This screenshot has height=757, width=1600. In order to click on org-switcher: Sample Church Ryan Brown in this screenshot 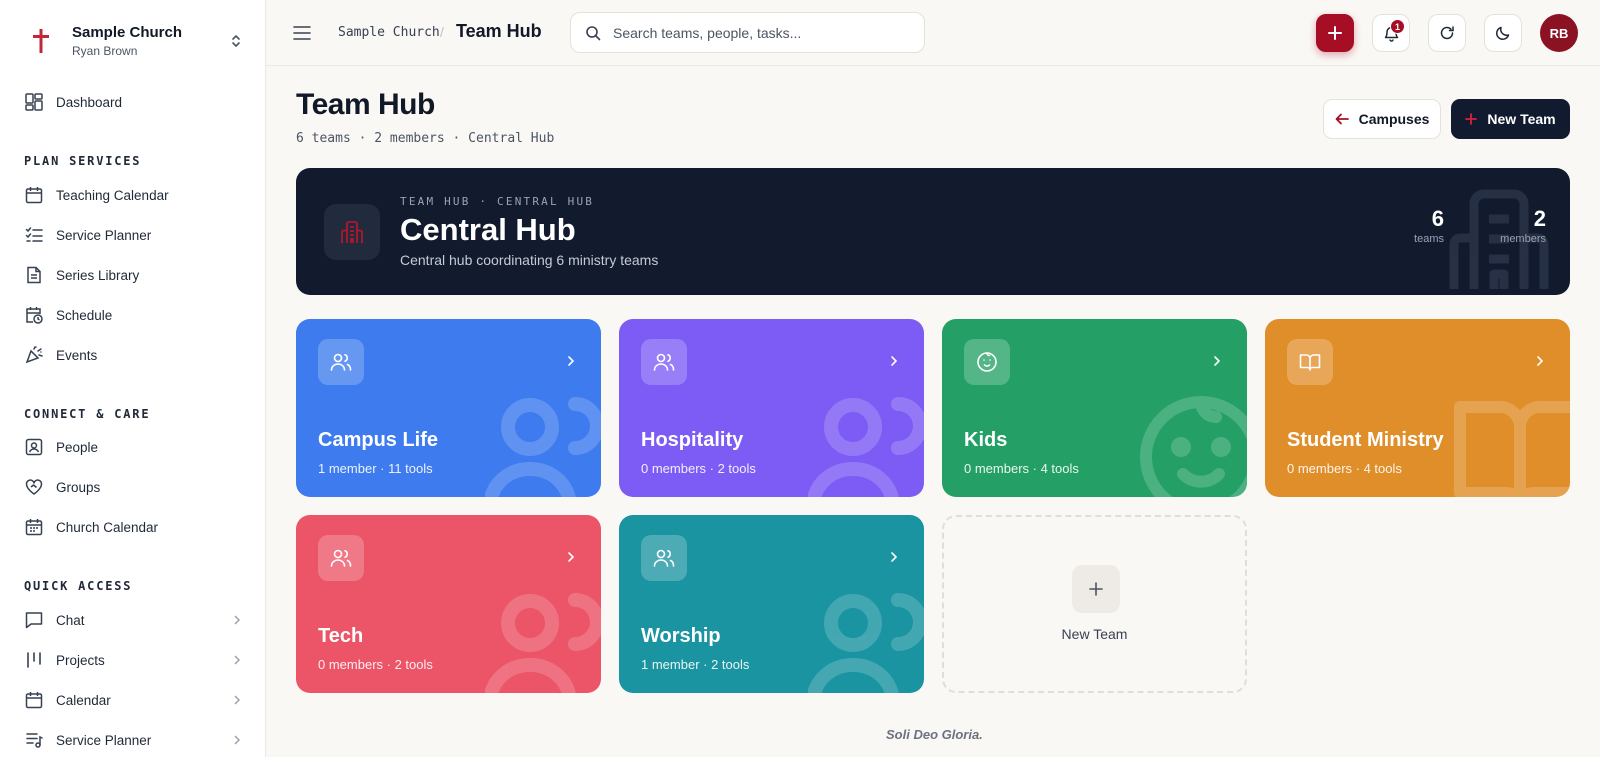, I will do `click(135, 41)`.